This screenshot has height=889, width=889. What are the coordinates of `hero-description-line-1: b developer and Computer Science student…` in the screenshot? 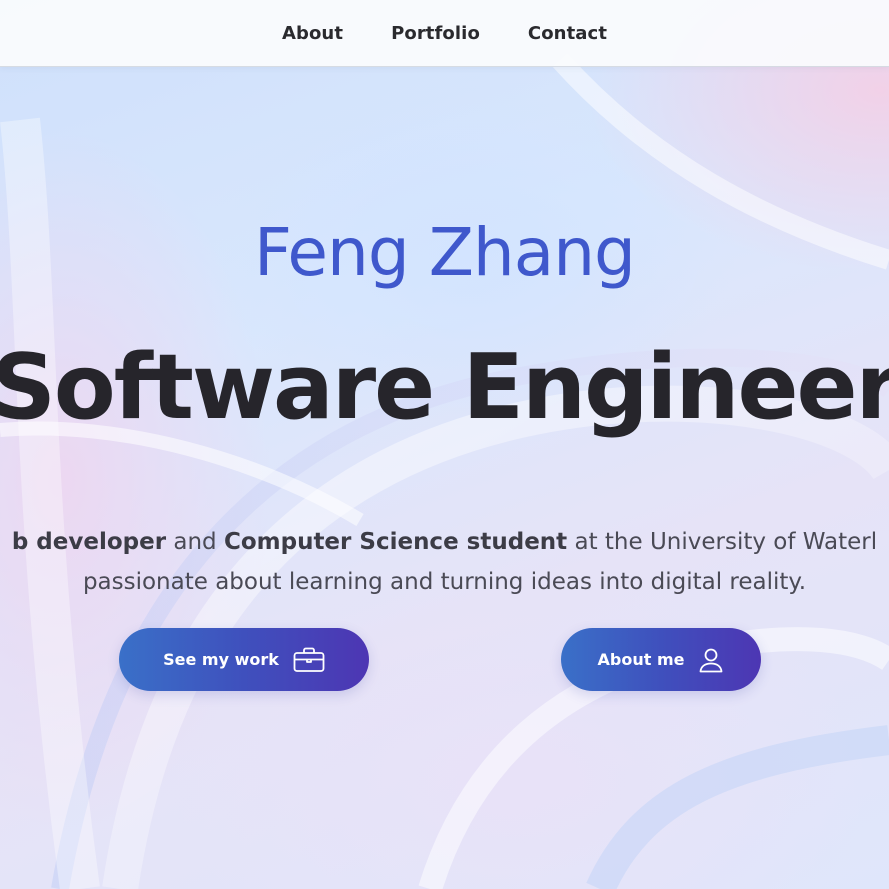 It's located at (444, 542).